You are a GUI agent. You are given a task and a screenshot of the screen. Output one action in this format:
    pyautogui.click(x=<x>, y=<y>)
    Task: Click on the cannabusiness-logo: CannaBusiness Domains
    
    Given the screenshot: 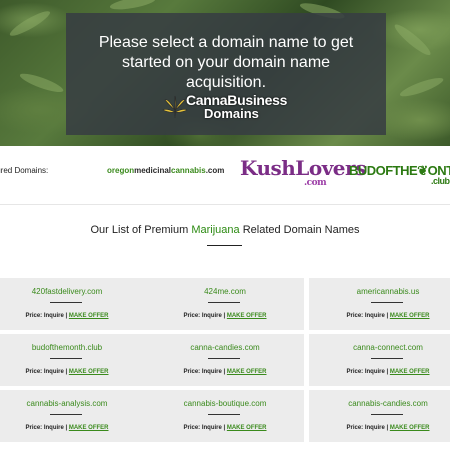 What is the action you would take?
    pyautogui.click(x=232, y=108)
    